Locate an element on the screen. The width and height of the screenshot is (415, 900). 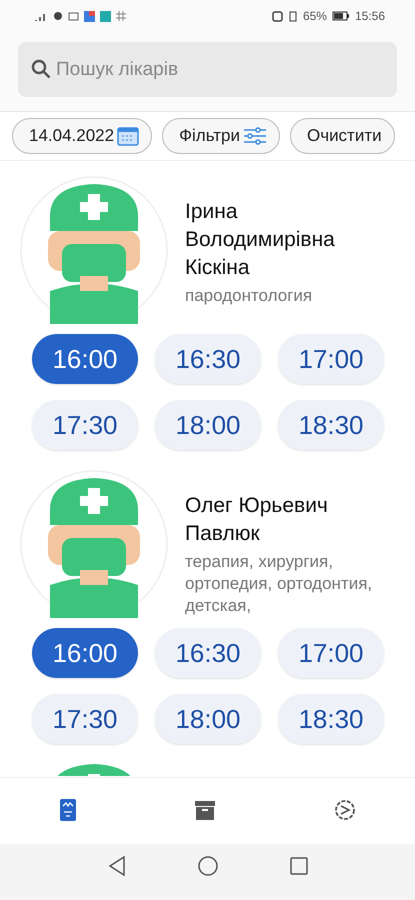
recents-icon is located at coordinates (298, 866).